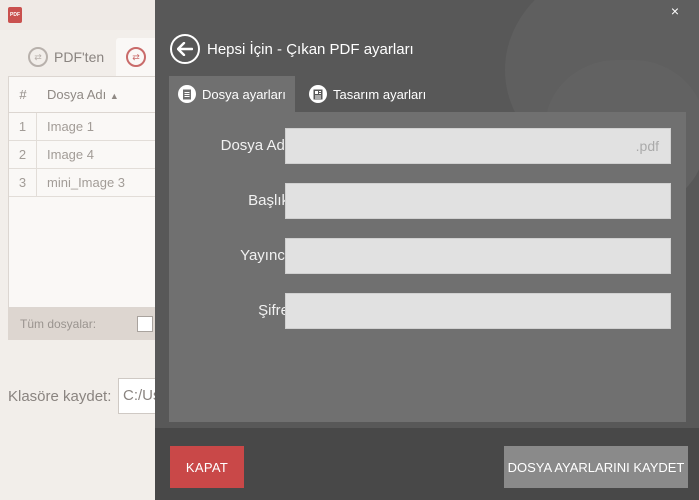  Describe the element at coordinates (478, 256) in the screenshot. I see `publisher-input` at that location.